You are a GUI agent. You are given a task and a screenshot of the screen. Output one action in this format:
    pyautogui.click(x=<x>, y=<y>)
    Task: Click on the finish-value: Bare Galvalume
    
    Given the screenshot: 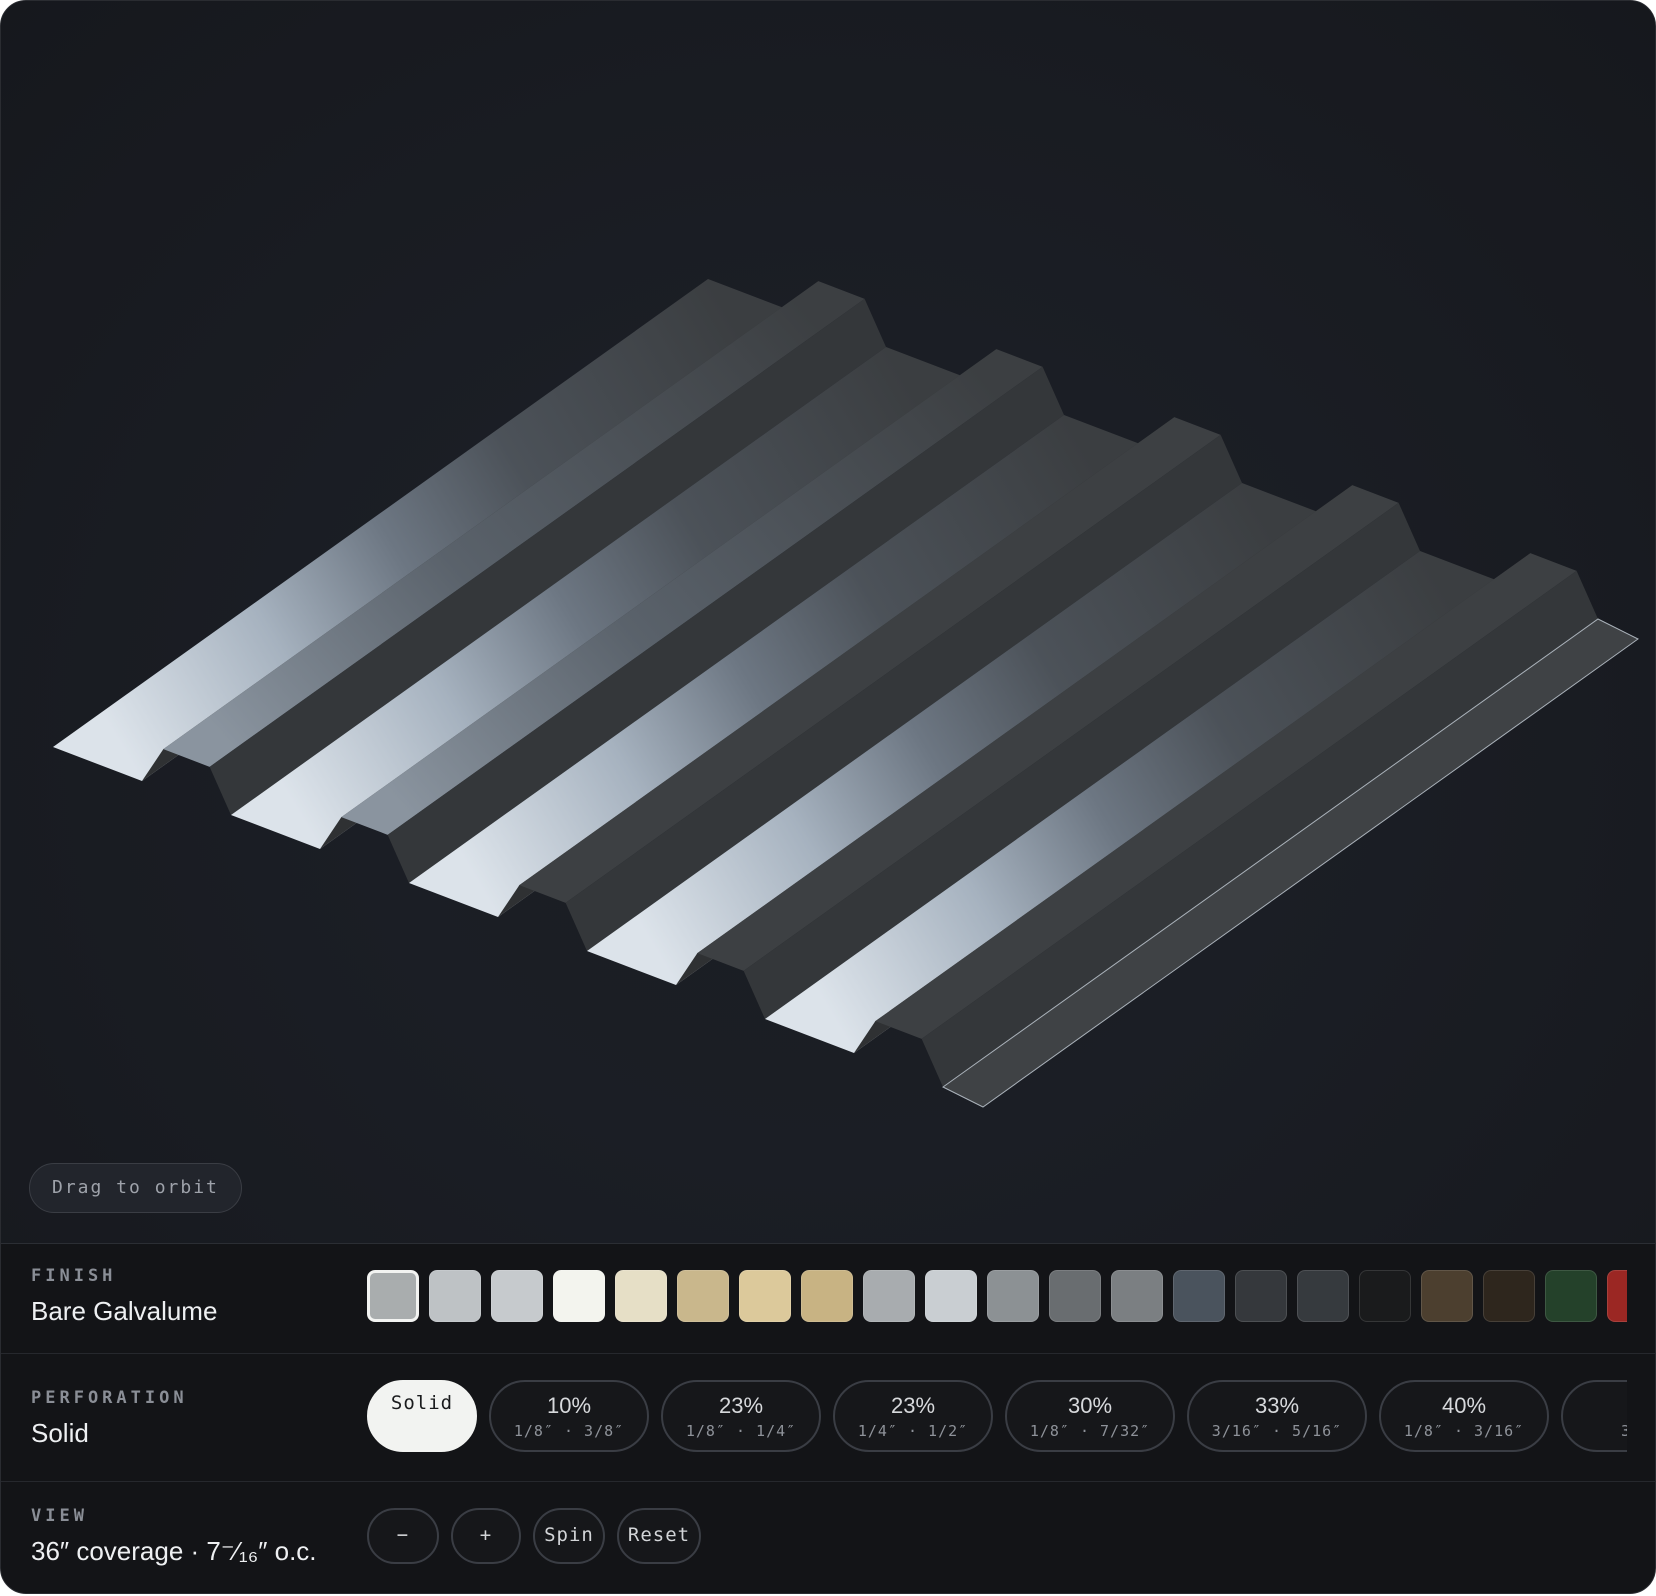 What is the action you would take?
    pyautogui.click(x=124, y=1311)
    